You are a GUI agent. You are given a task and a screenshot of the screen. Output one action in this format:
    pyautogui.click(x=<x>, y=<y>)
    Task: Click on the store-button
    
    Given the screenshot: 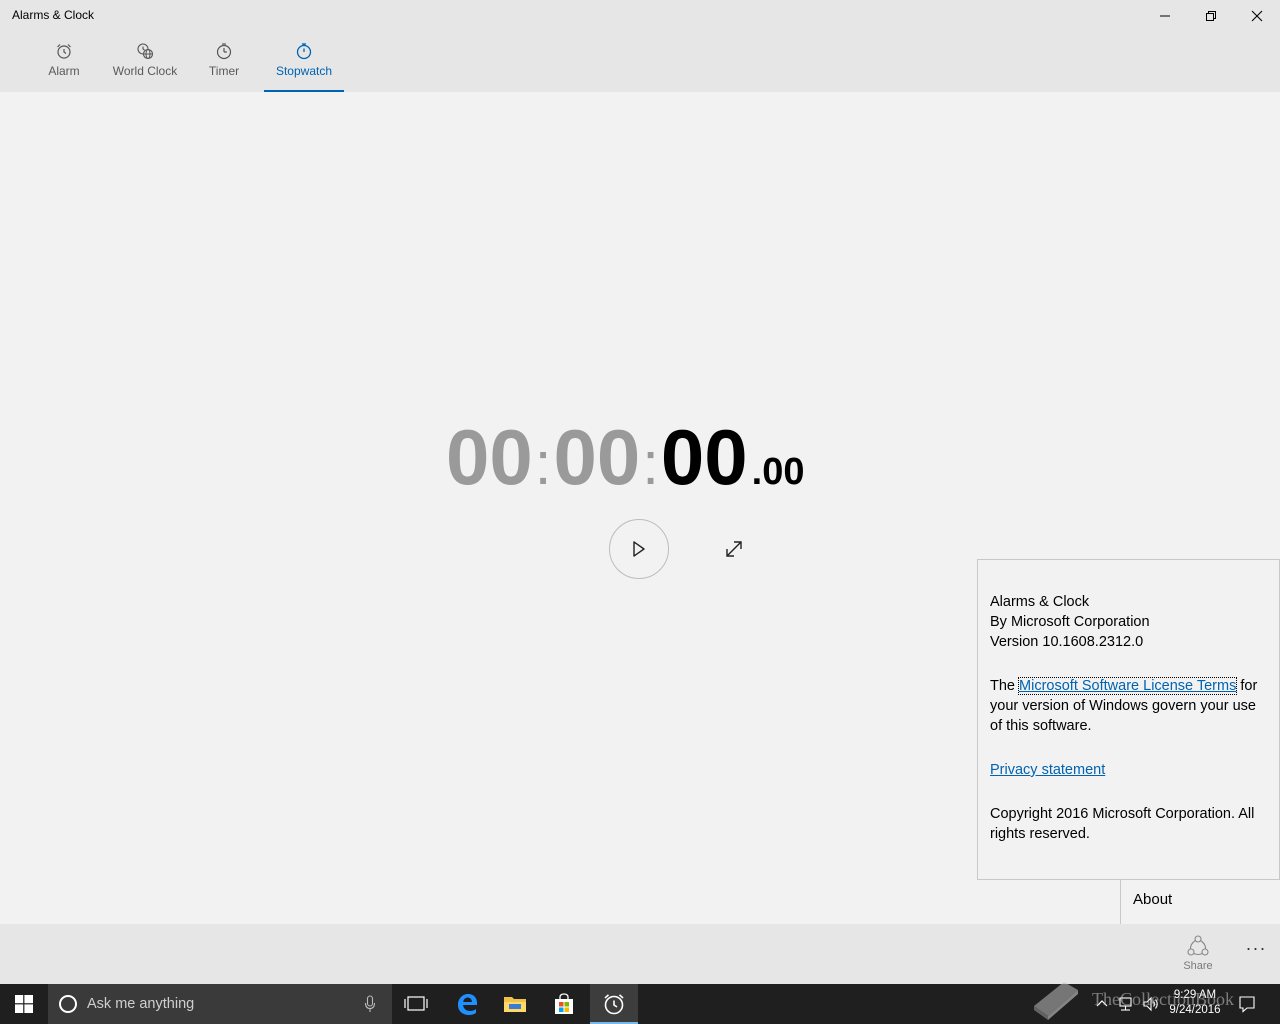 What is the action you would take?
    pyautogui.click(x=564, y=1004)
    